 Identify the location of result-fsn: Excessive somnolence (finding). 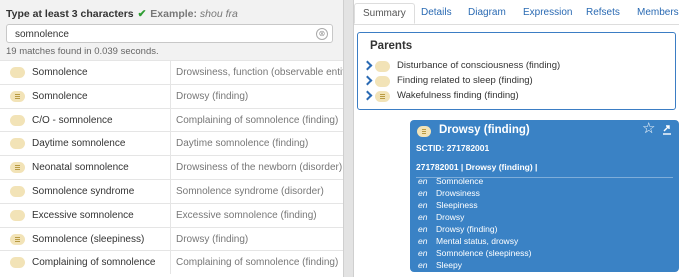
(259, 215).